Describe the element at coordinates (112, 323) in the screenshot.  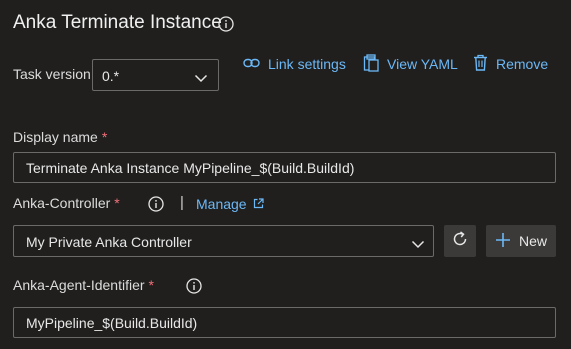
I see `anka-agent-identifier-value: MyPipeline_$(Build.BuildId)` at that location.